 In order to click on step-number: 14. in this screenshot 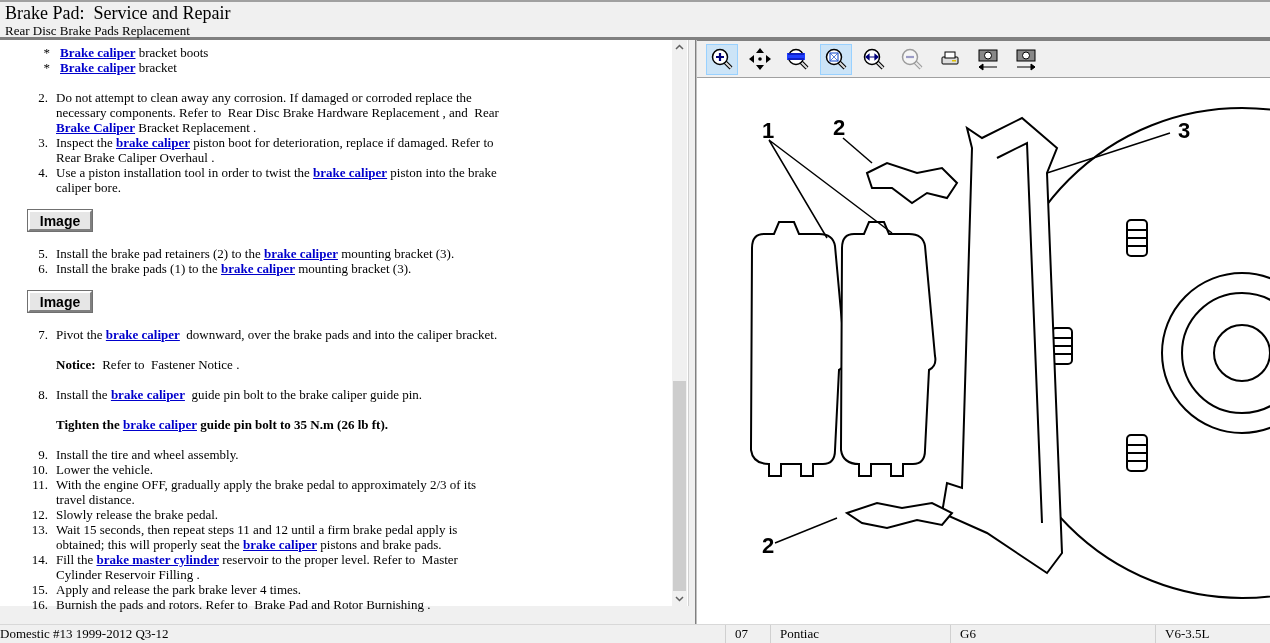, I will do `click(39, 560)`.